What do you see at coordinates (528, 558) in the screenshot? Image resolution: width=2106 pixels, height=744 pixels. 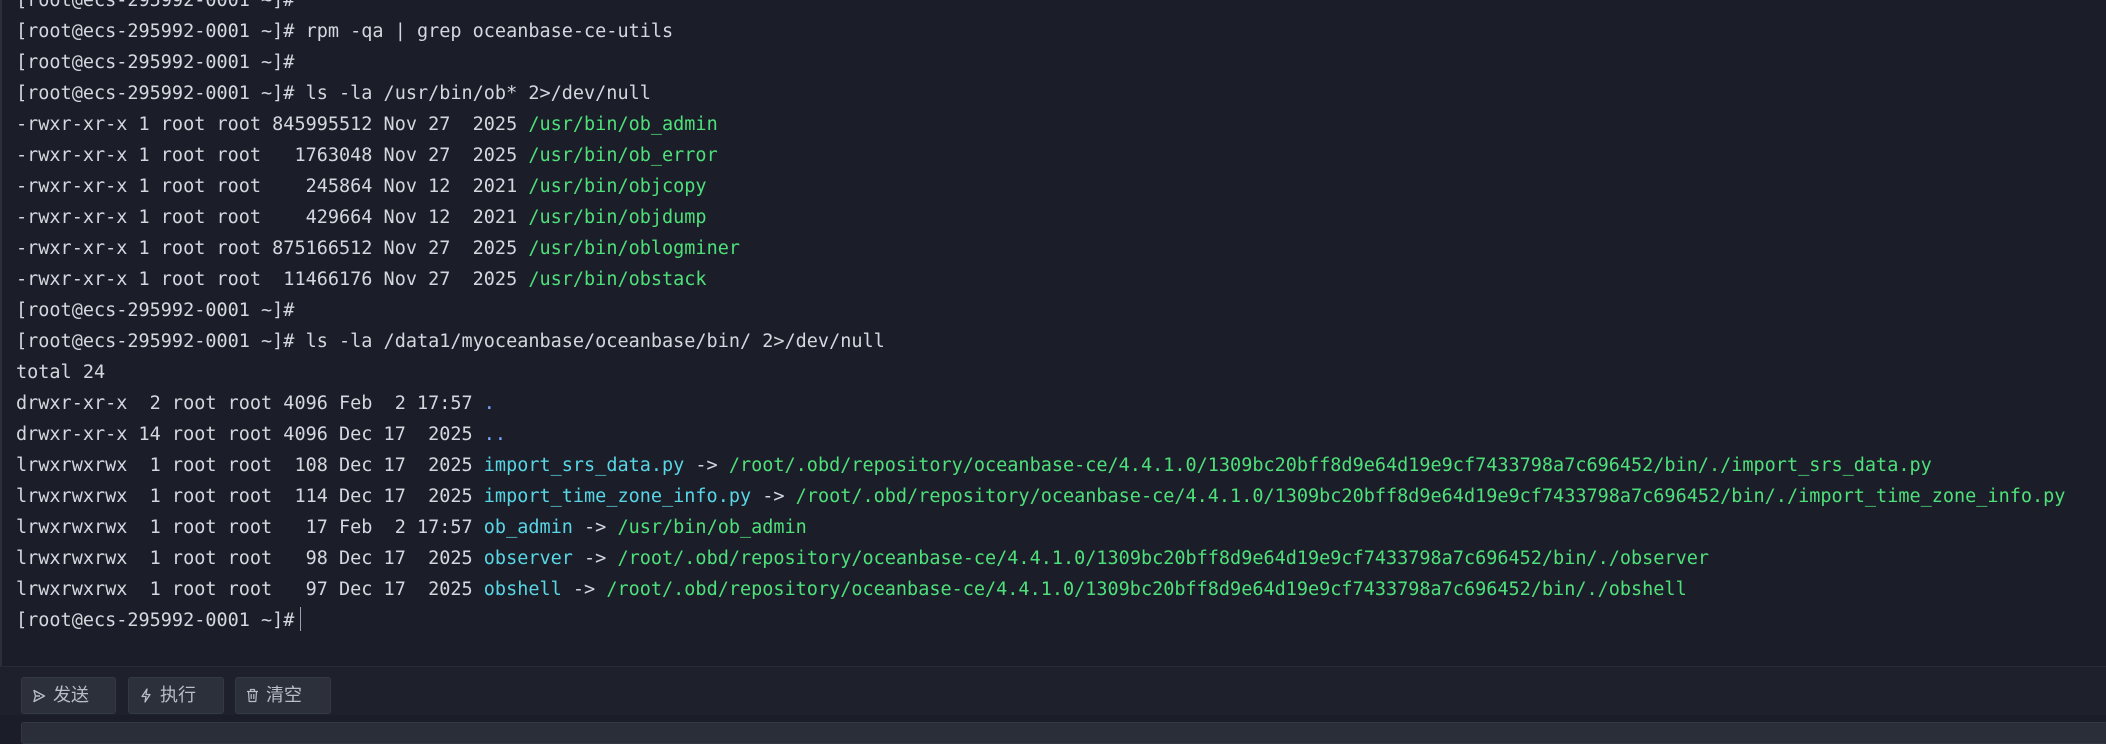 I see `terminal-text-link: observer` at bounding box center [528, 558].